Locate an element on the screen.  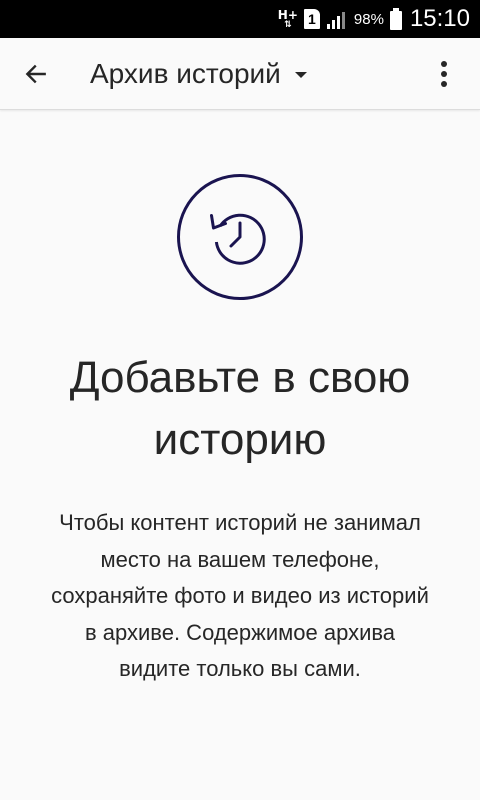
history-clock-icon is located at coordinates (240, 237).